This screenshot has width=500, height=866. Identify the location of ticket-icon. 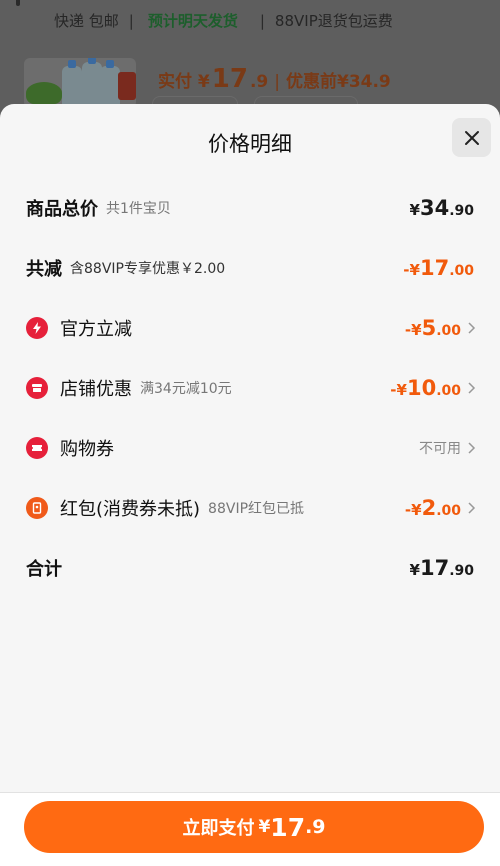
(37, 448).